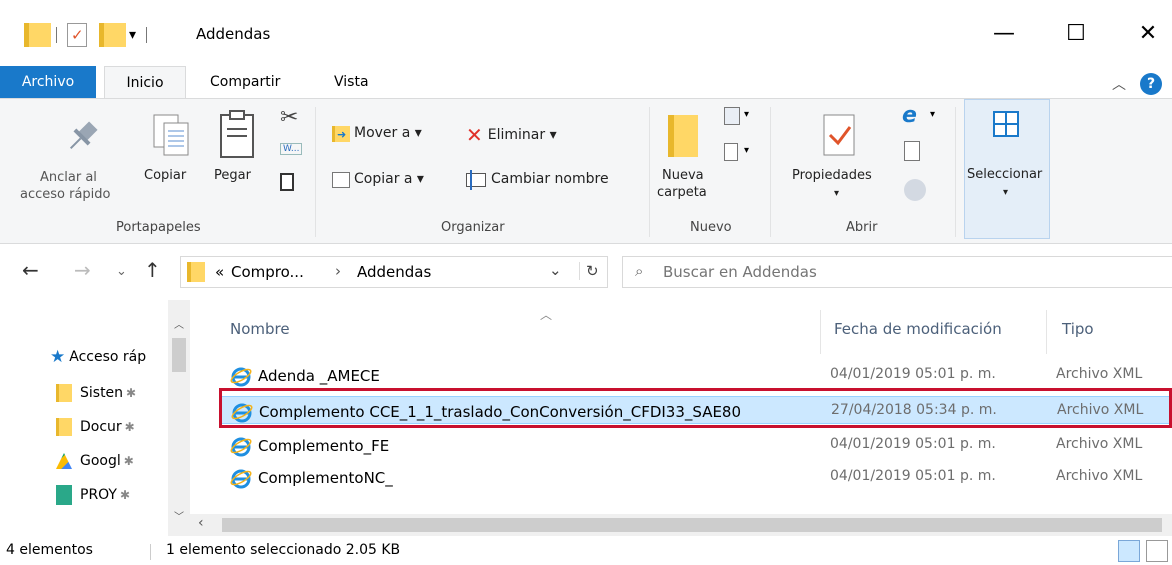 This screenshot has height=565, width=1172. What do you see at coordinates (108, 357) in the screenshot?
I see `nav-quick-access-label: Acceso ráp` at bounding box center [108, 357].